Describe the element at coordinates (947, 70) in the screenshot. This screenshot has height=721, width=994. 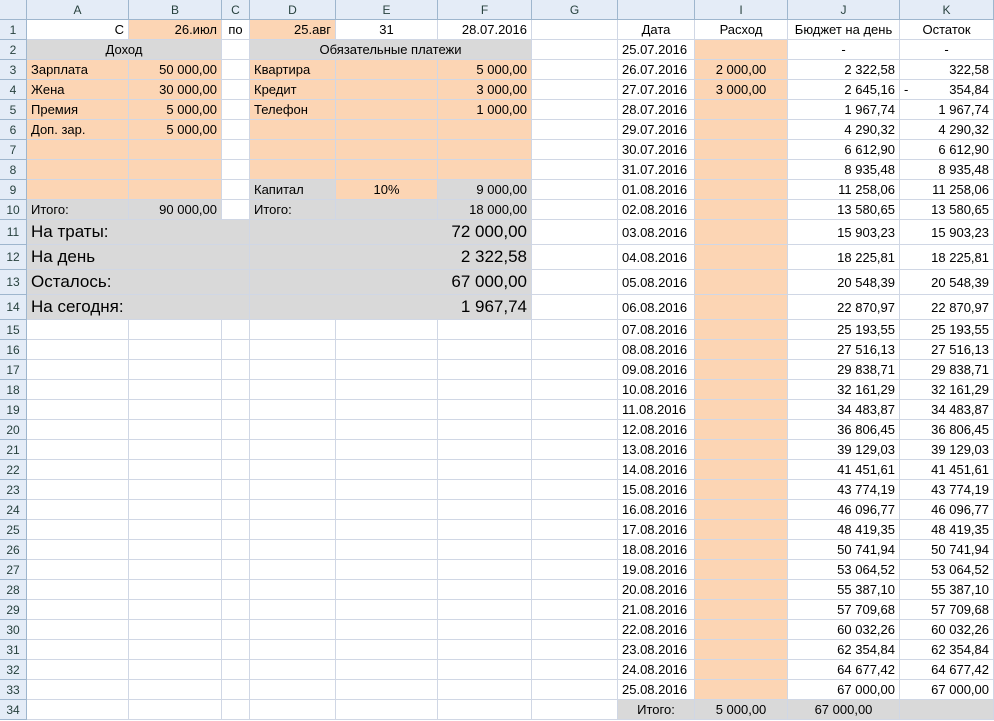
I see `ledger-rest: 322,58` at that location.